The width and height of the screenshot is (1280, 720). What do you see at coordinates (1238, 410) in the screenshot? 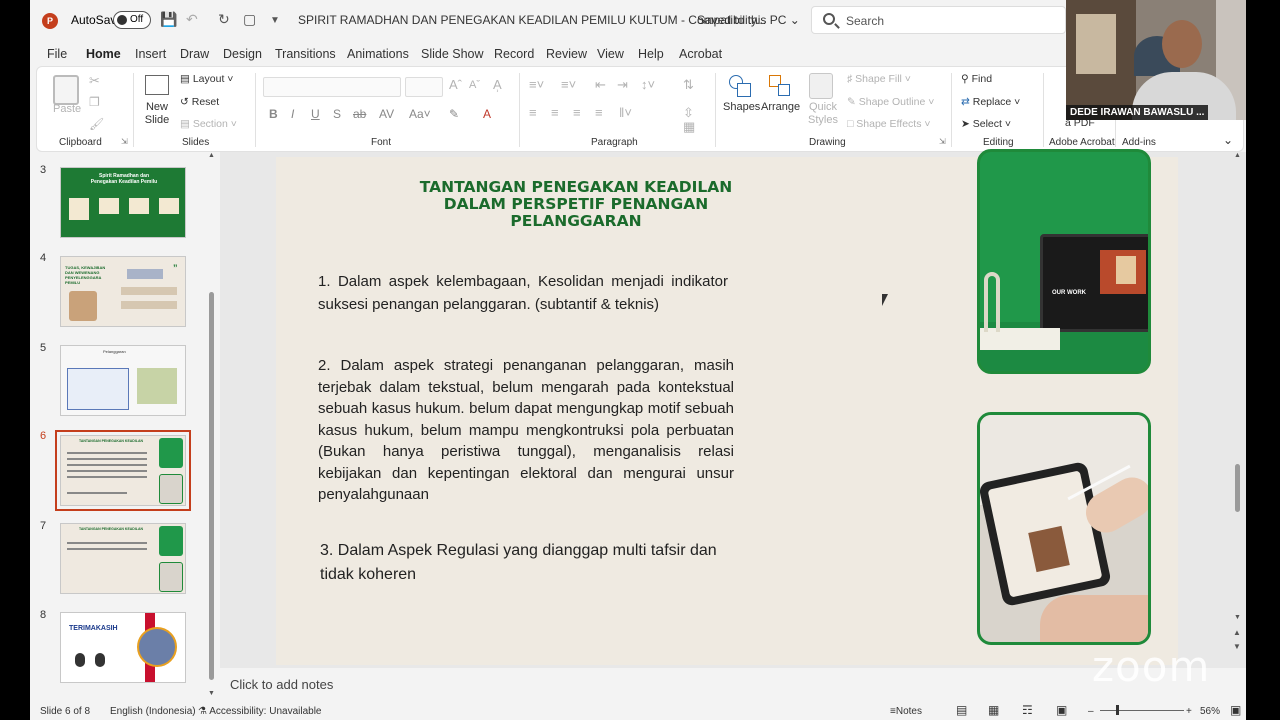
I see `editor-scrollbar: ▲ ▼ ▲ ▼` at bounding box center [1238, 410].